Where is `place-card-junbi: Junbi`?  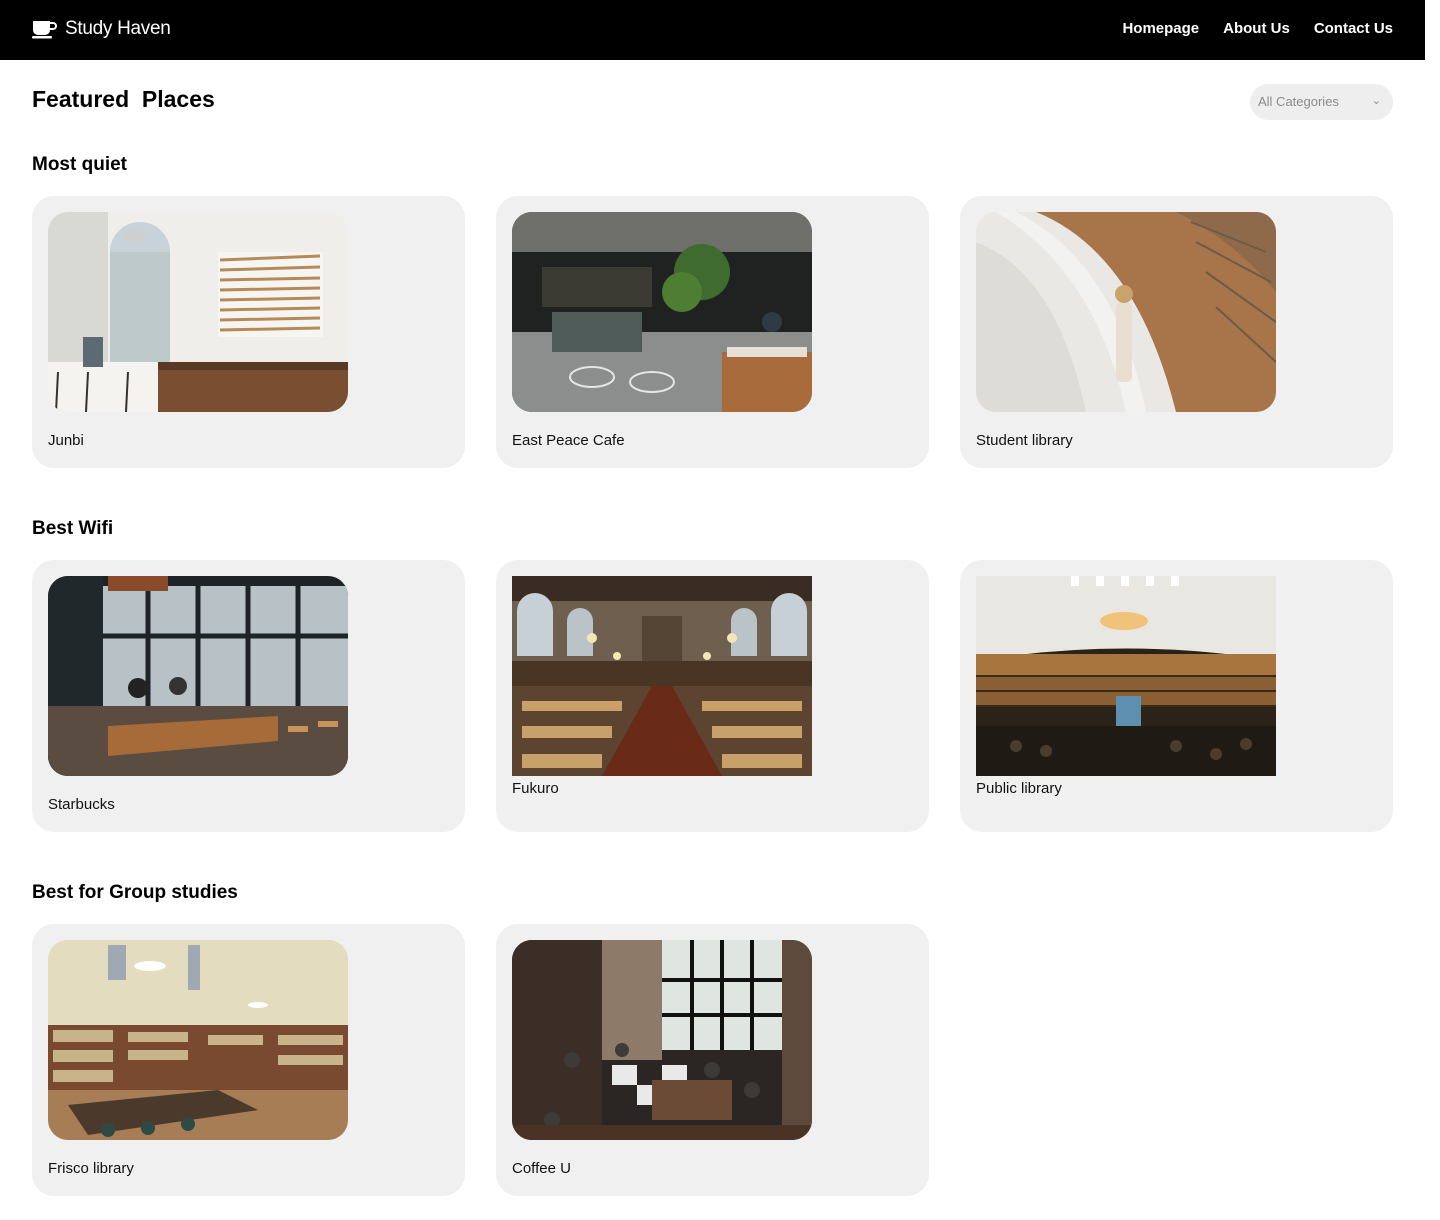 place-card-junbi: Junbi is located at coordinates (248, 332).